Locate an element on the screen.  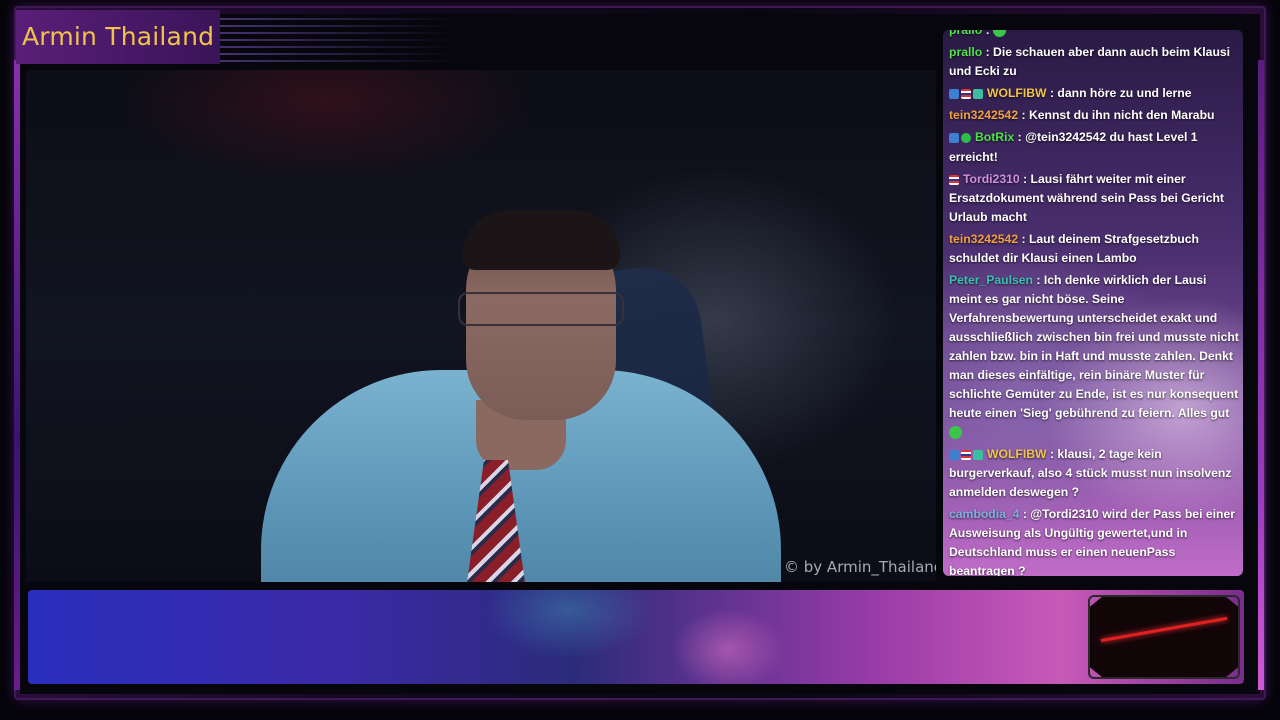
video-watermark: © by Armin_Thailand is located at coordinates (860, 567).